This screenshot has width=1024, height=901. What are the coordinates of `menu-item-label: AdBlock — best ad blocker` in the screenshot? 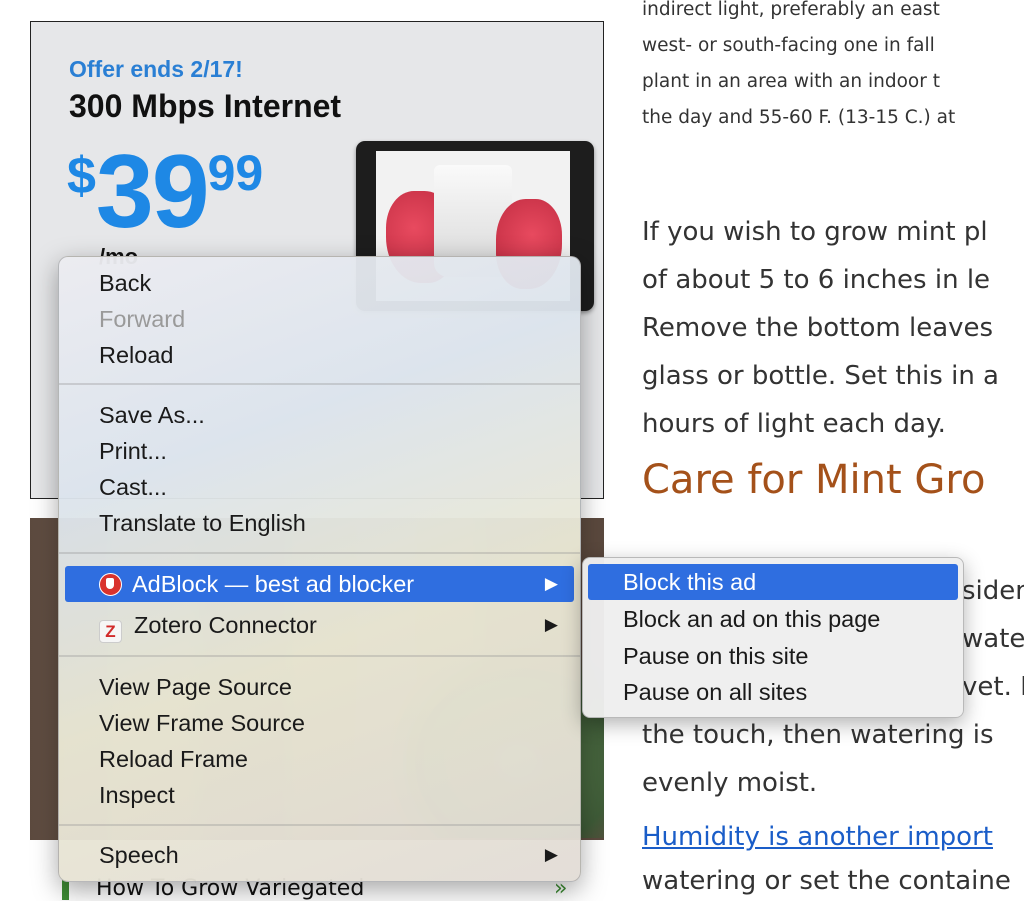 It's located at (273, 584).